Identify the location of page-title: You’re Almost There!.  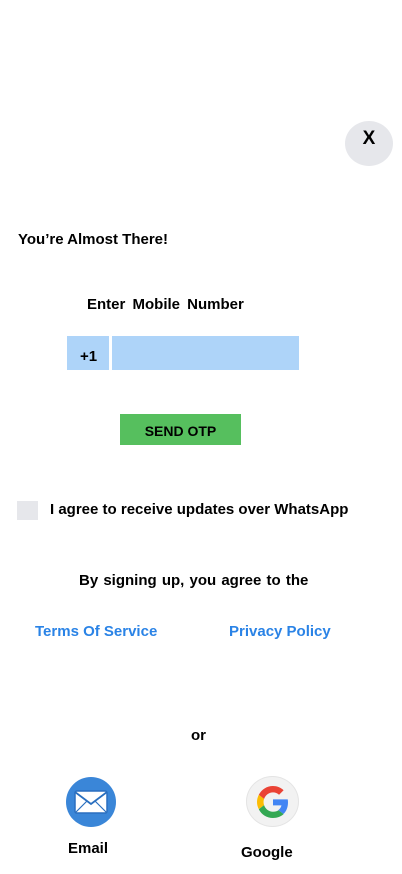
(93, 239).